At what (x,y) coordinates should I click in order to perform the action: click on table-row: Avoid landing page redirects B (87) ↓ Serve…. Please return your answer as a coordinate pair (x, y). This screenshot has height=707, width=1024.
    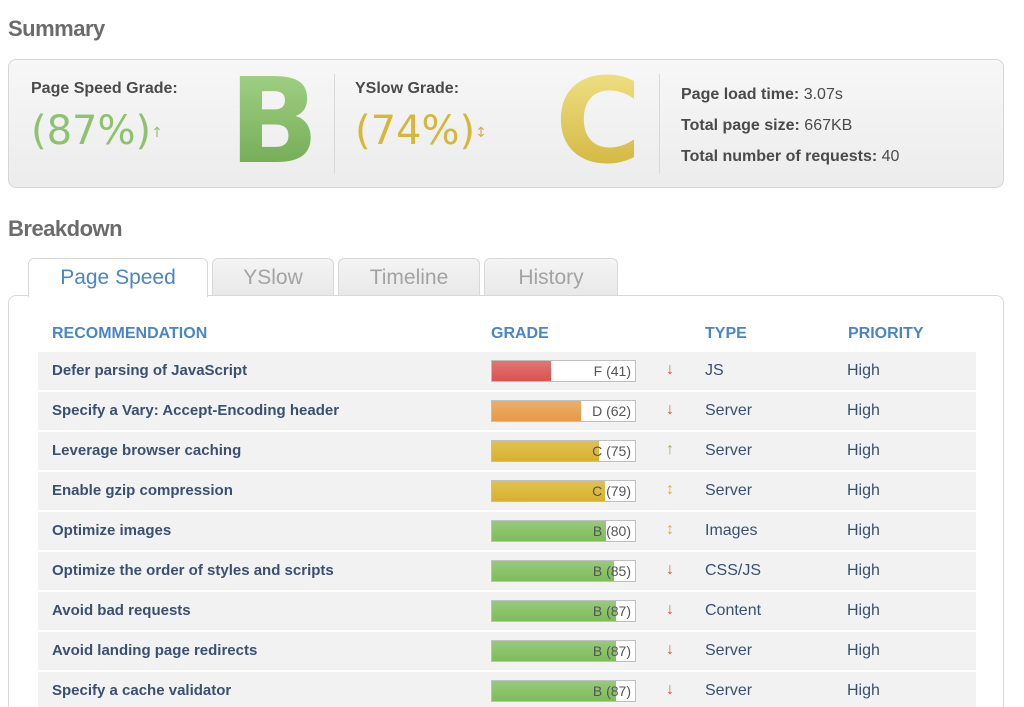
    Looking at the image, I should click on (507, 651).